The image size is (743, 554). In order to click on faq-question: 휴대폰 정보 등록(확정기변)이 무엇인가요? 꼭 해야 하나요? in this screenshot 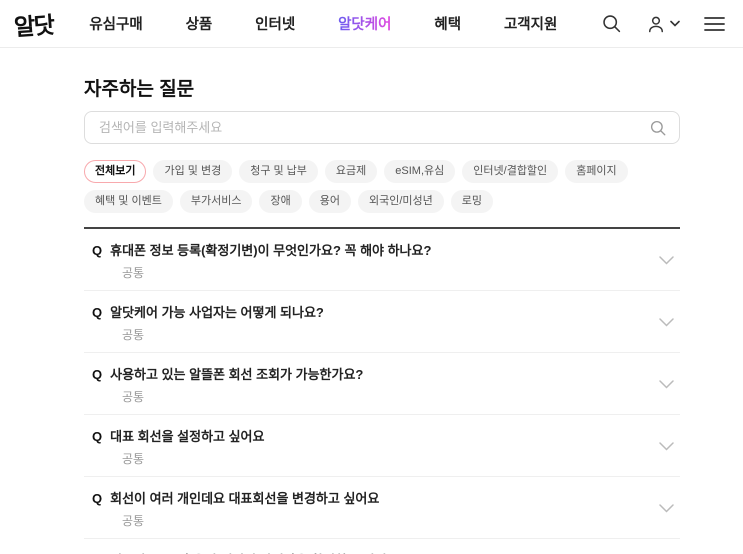, I will do `click(271, 250)`.